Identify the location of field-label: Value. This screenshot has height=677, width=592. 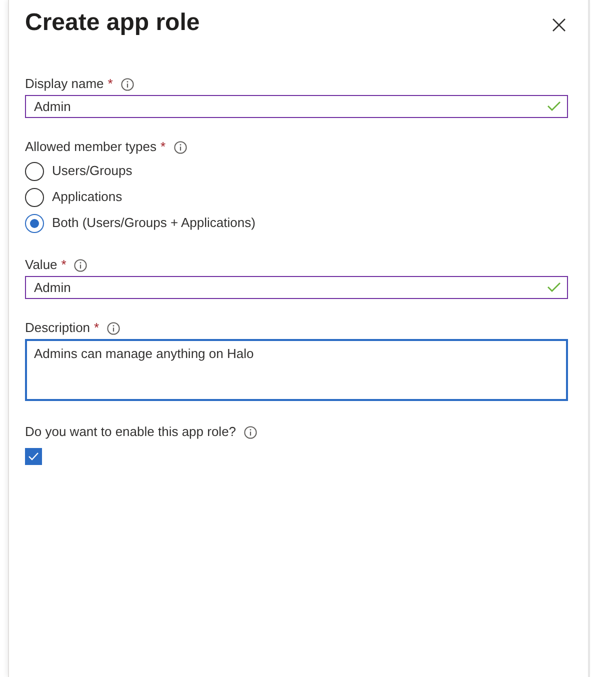
(41, 265).